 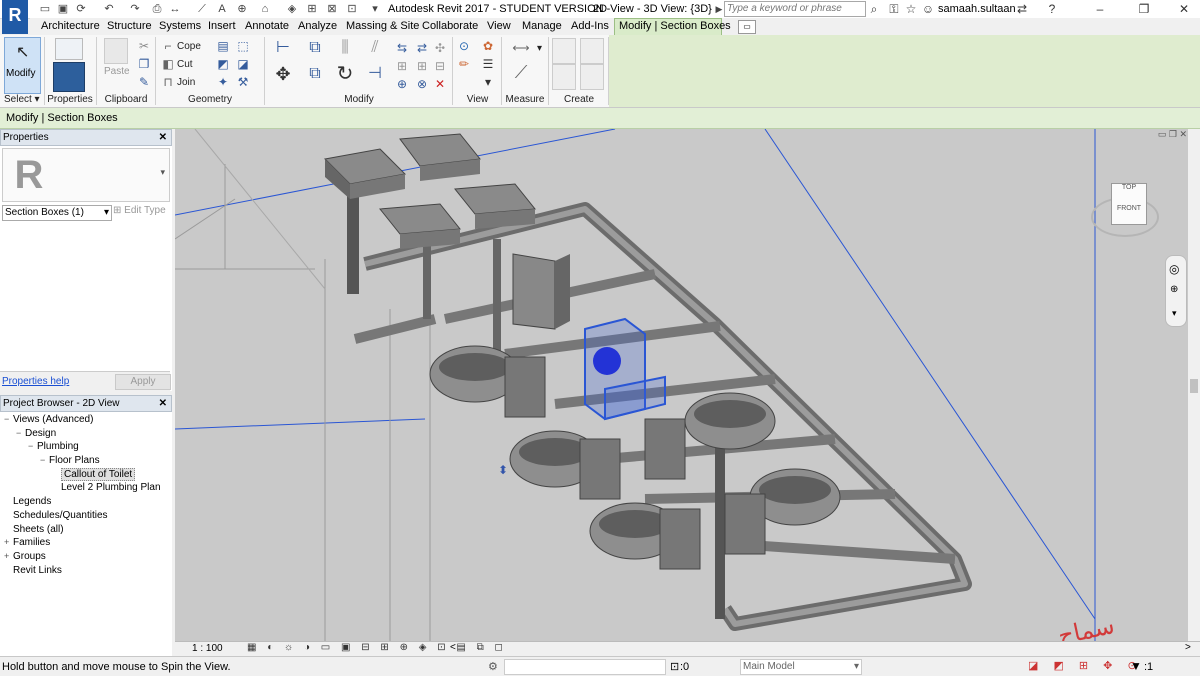 I want to click on edit-type-button: ⊞ Edit Type, so click(x=139, y=210).